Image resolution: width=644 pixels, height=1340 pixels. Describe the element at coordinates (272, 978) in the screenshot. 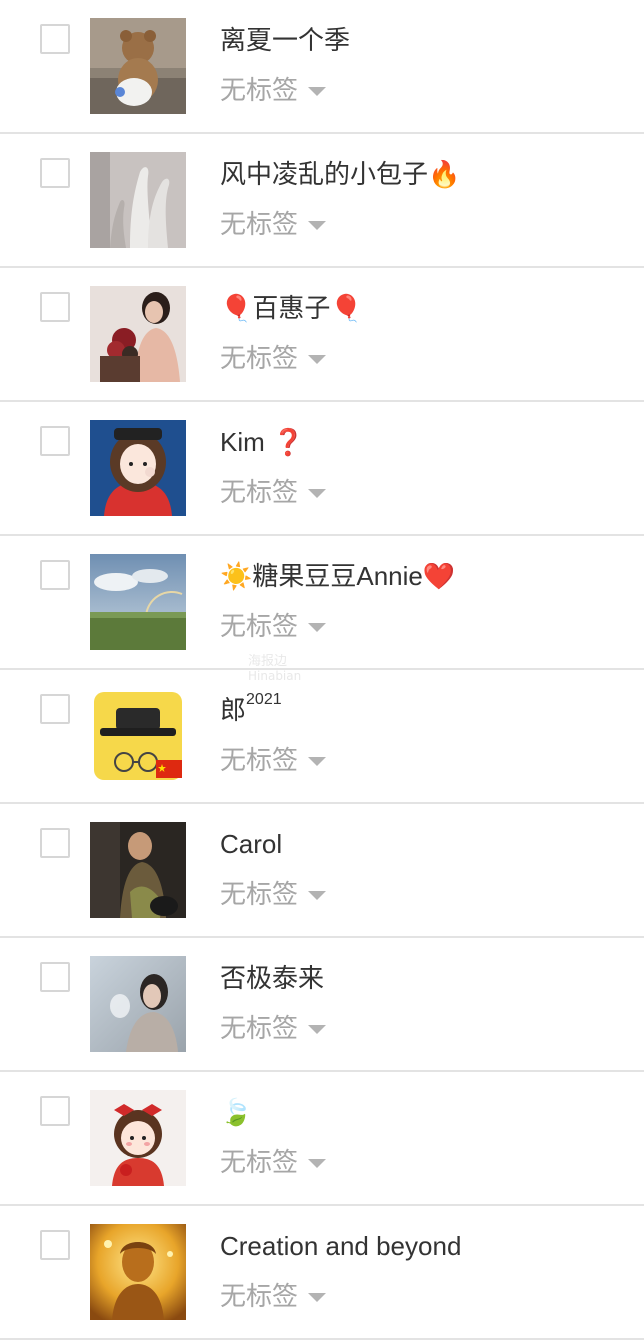

I see `contact-name: 否极泰来` at that location.